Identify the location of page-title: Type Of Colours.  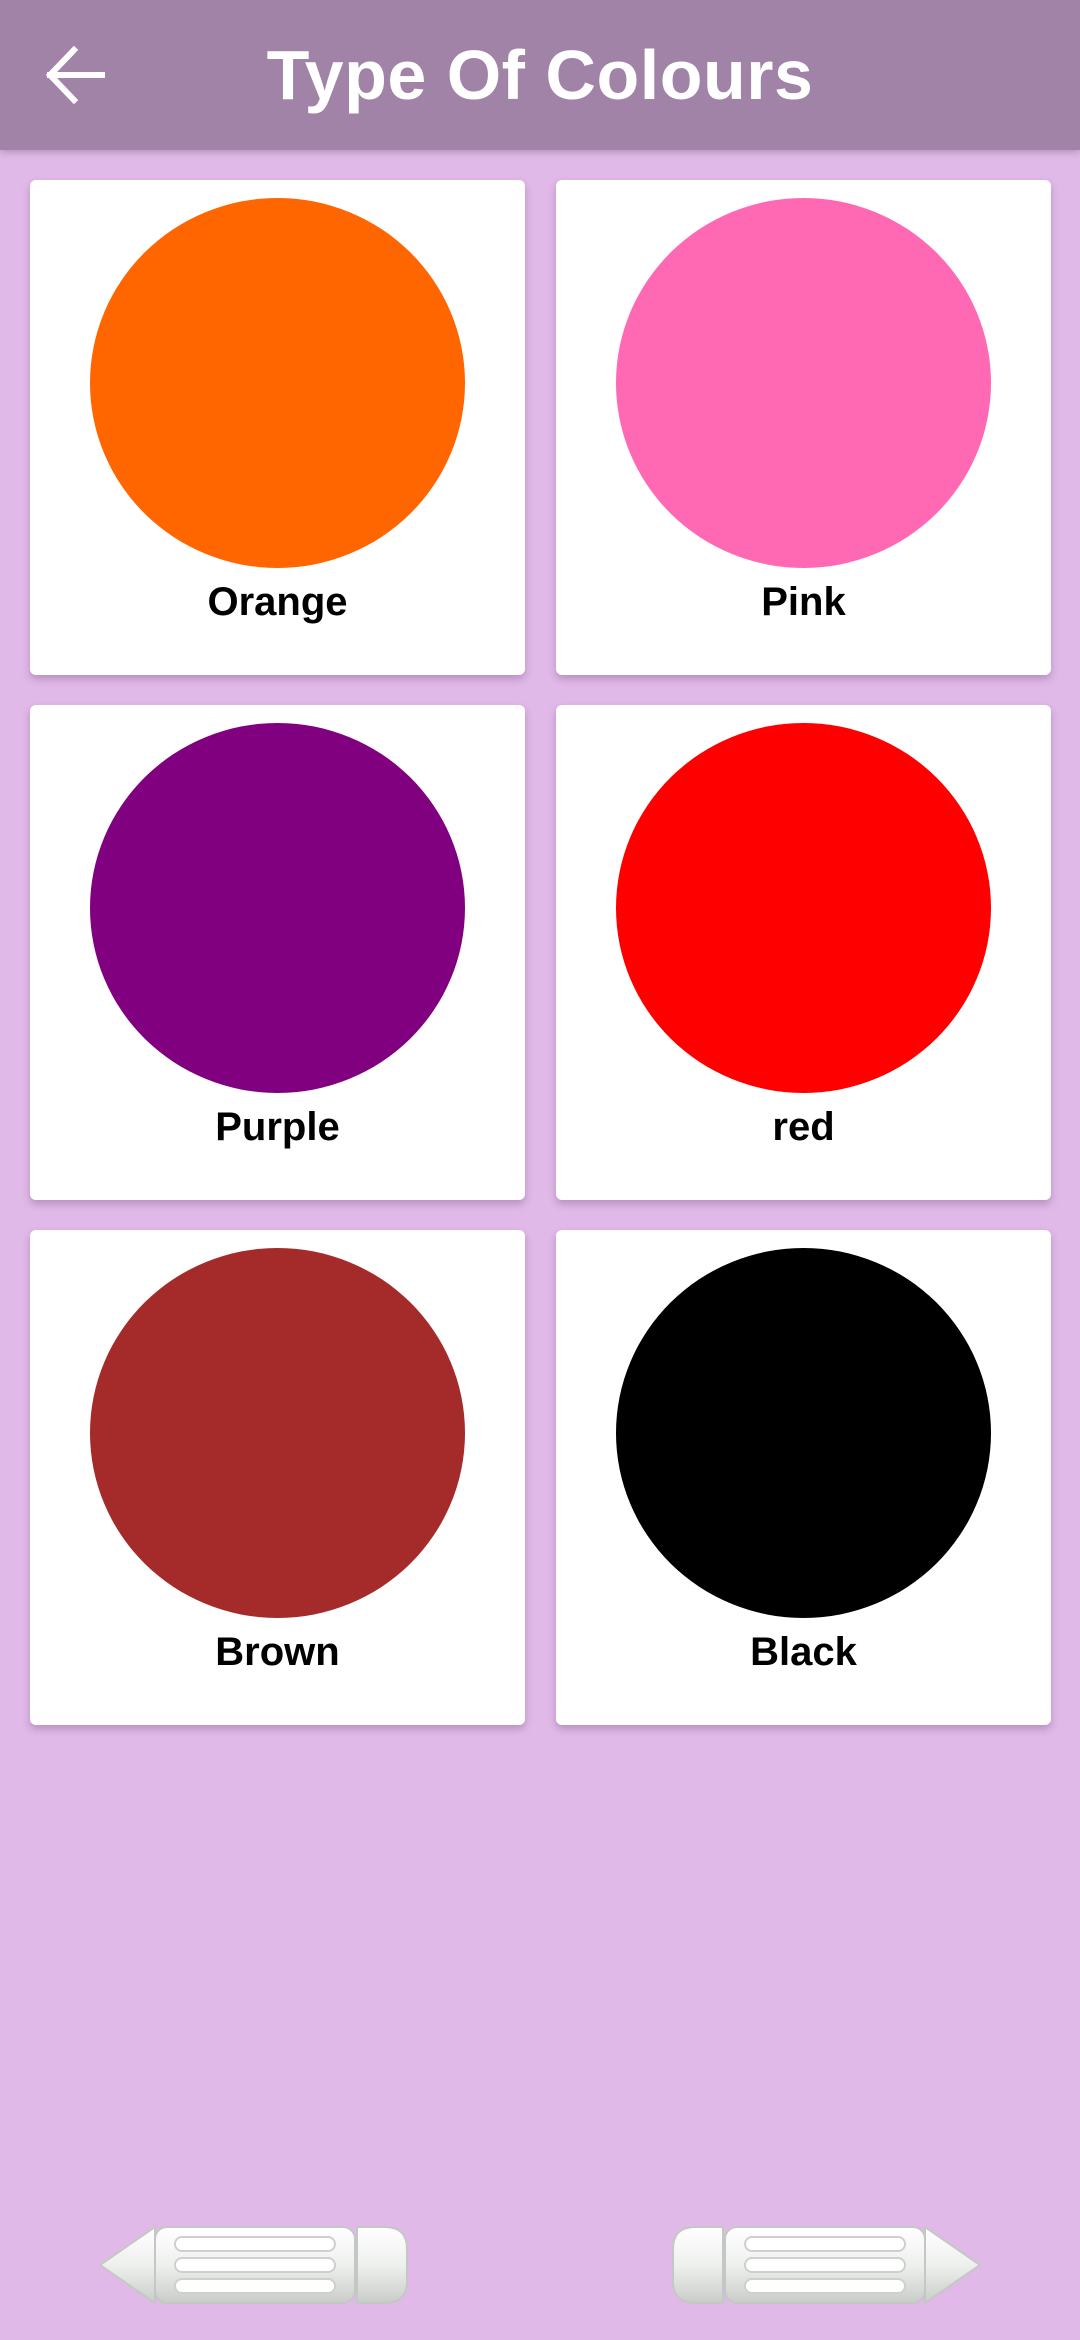
(540, 75).